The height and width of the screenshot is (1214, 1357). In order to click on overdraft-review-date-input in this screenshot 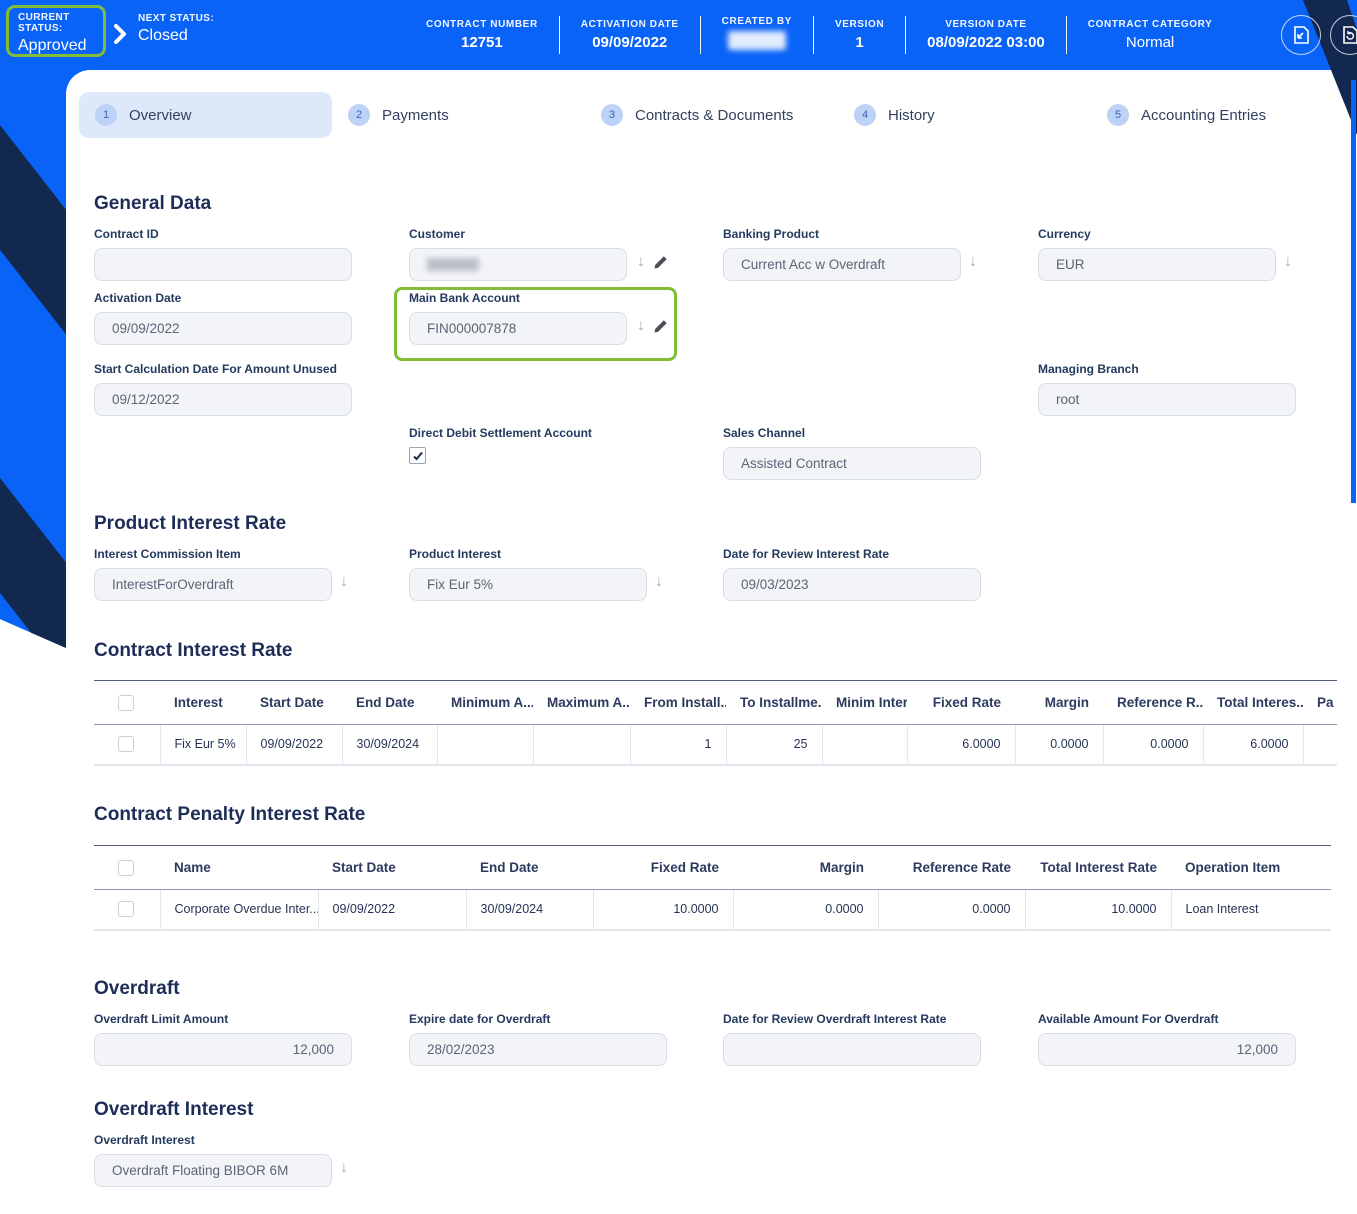, I will do `click(852, 1049)`.